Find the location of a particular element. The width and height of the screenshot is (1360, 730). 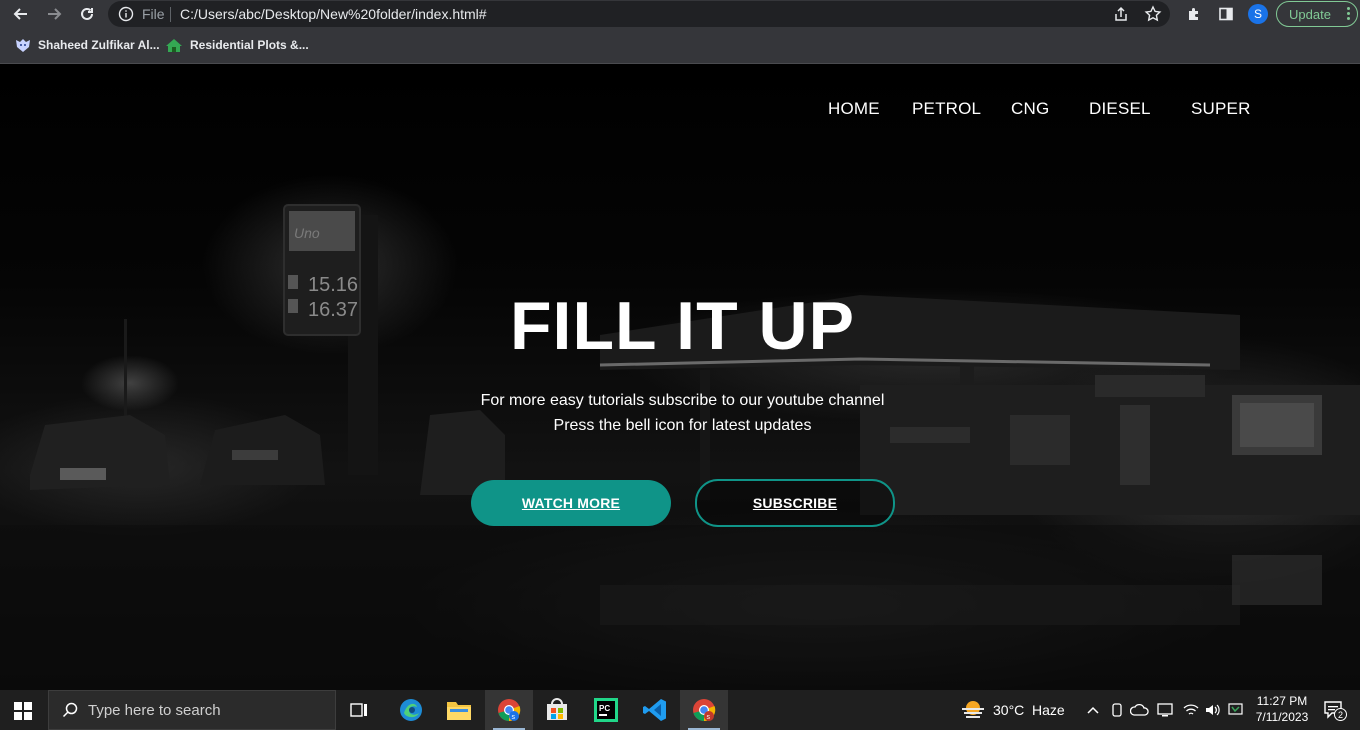

task-view-icon is located at coordinates (358, 710).